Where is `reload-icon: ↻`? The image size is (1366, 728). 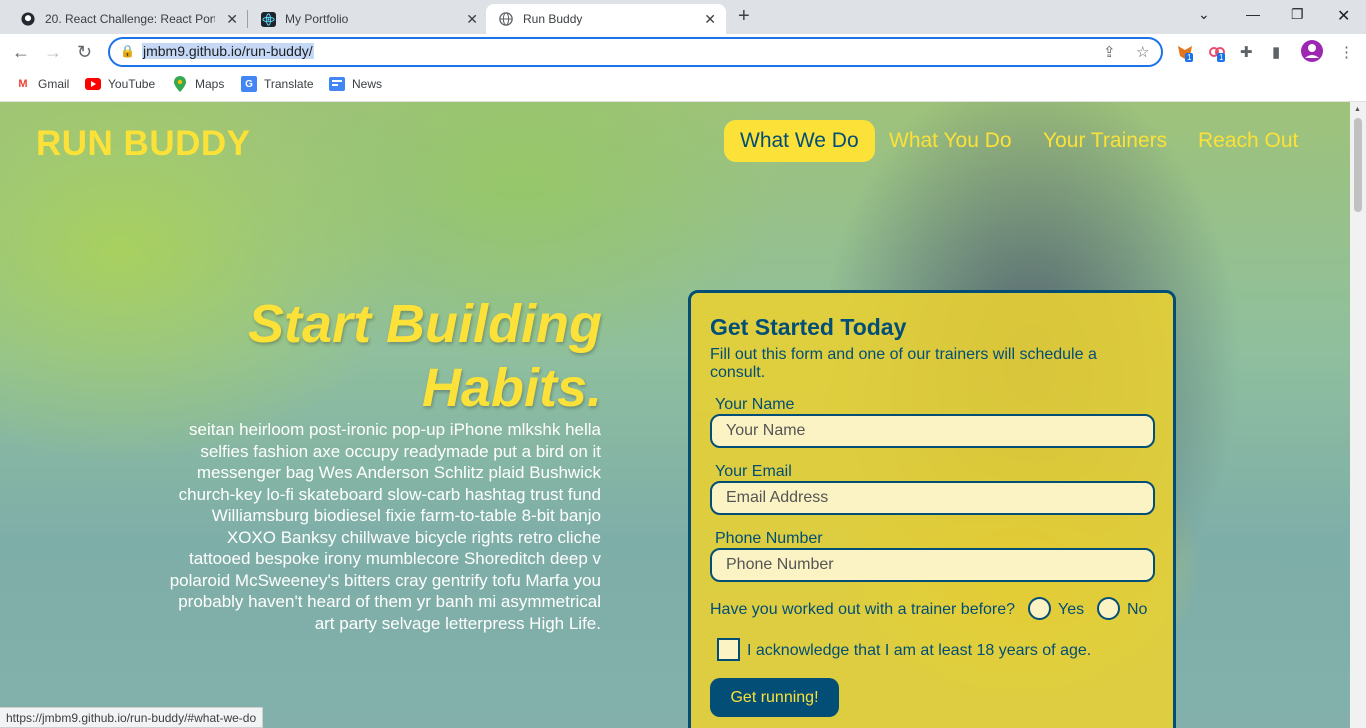
reload-icon: ↻ is located at coordinates (84, 52).